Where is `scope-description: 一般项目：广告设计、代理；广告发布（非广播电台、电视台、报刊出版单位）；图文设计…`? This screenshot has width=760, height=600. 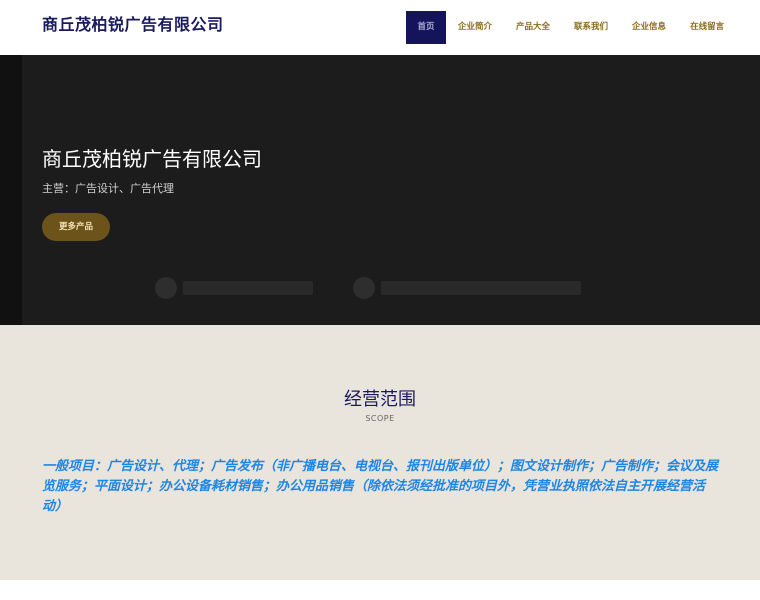
scope-description: 一般项目：广告设计、代理；广告发布（非广播电台、电视台、报刊出版单位）；图文设计… is located at coordinates (380, 486).